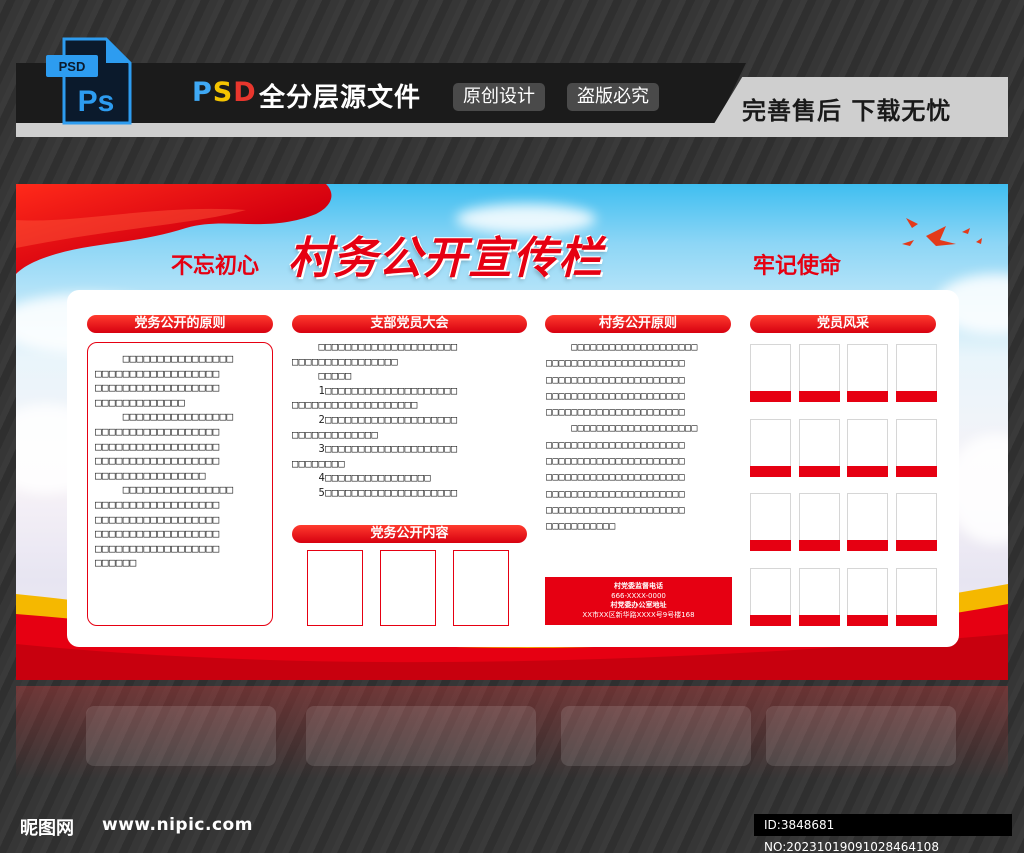 The height and width of the screenshot is (853, 1024). What do you see at coordinates (47, 828) in the screenshot?
I see `site-logo: 昵图网` at bounding box center [47, 828].